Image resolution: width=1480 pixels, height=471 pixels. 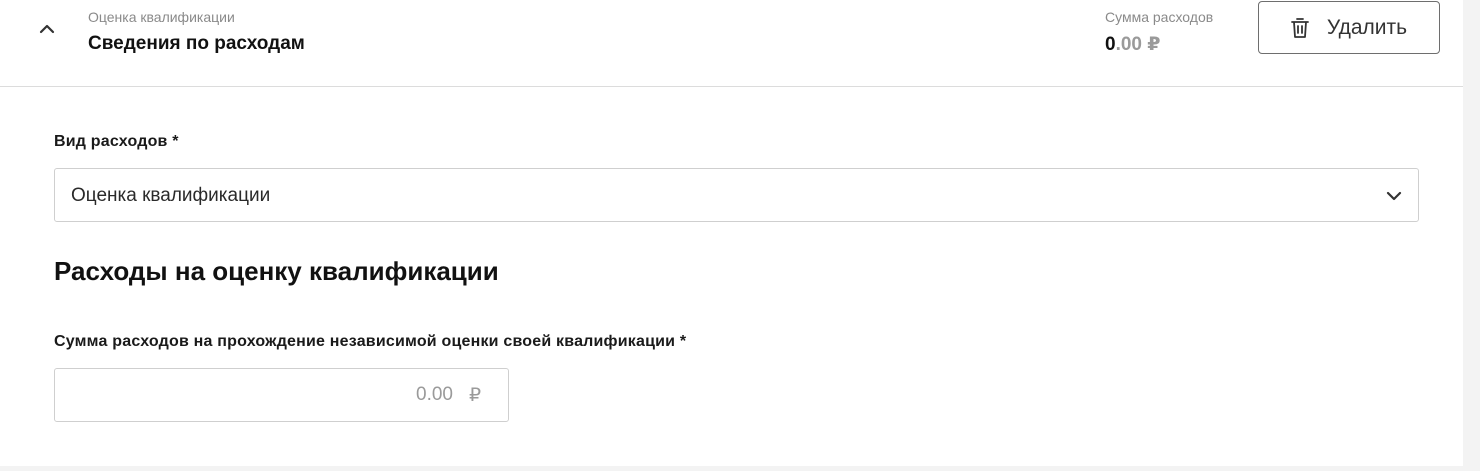 What do you see at coordinates (196, 43) in the screenshot?
I see `header-title: Сведения по расходам` at bounding box center [196, 43].